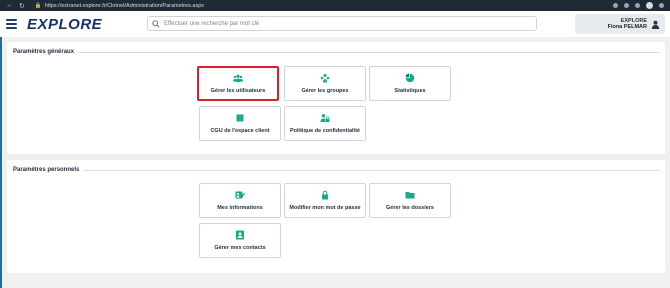 The height and width of the screenshot is (288, 670). Describe the element at coordinates (240, 200) in the screenshot. I see `my-information-tile: Mes informations` at that location.